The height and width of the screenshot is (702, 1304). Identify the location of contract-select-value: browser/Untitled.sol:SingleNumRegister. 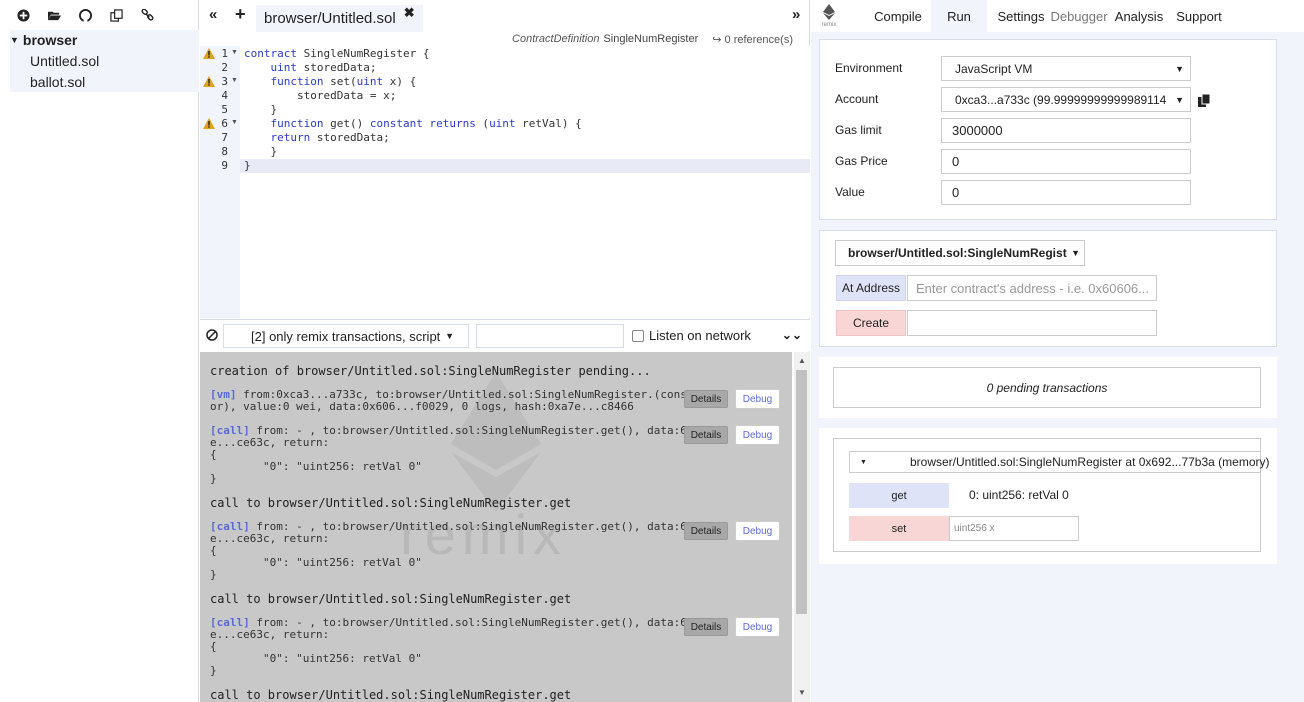
(963, 253).